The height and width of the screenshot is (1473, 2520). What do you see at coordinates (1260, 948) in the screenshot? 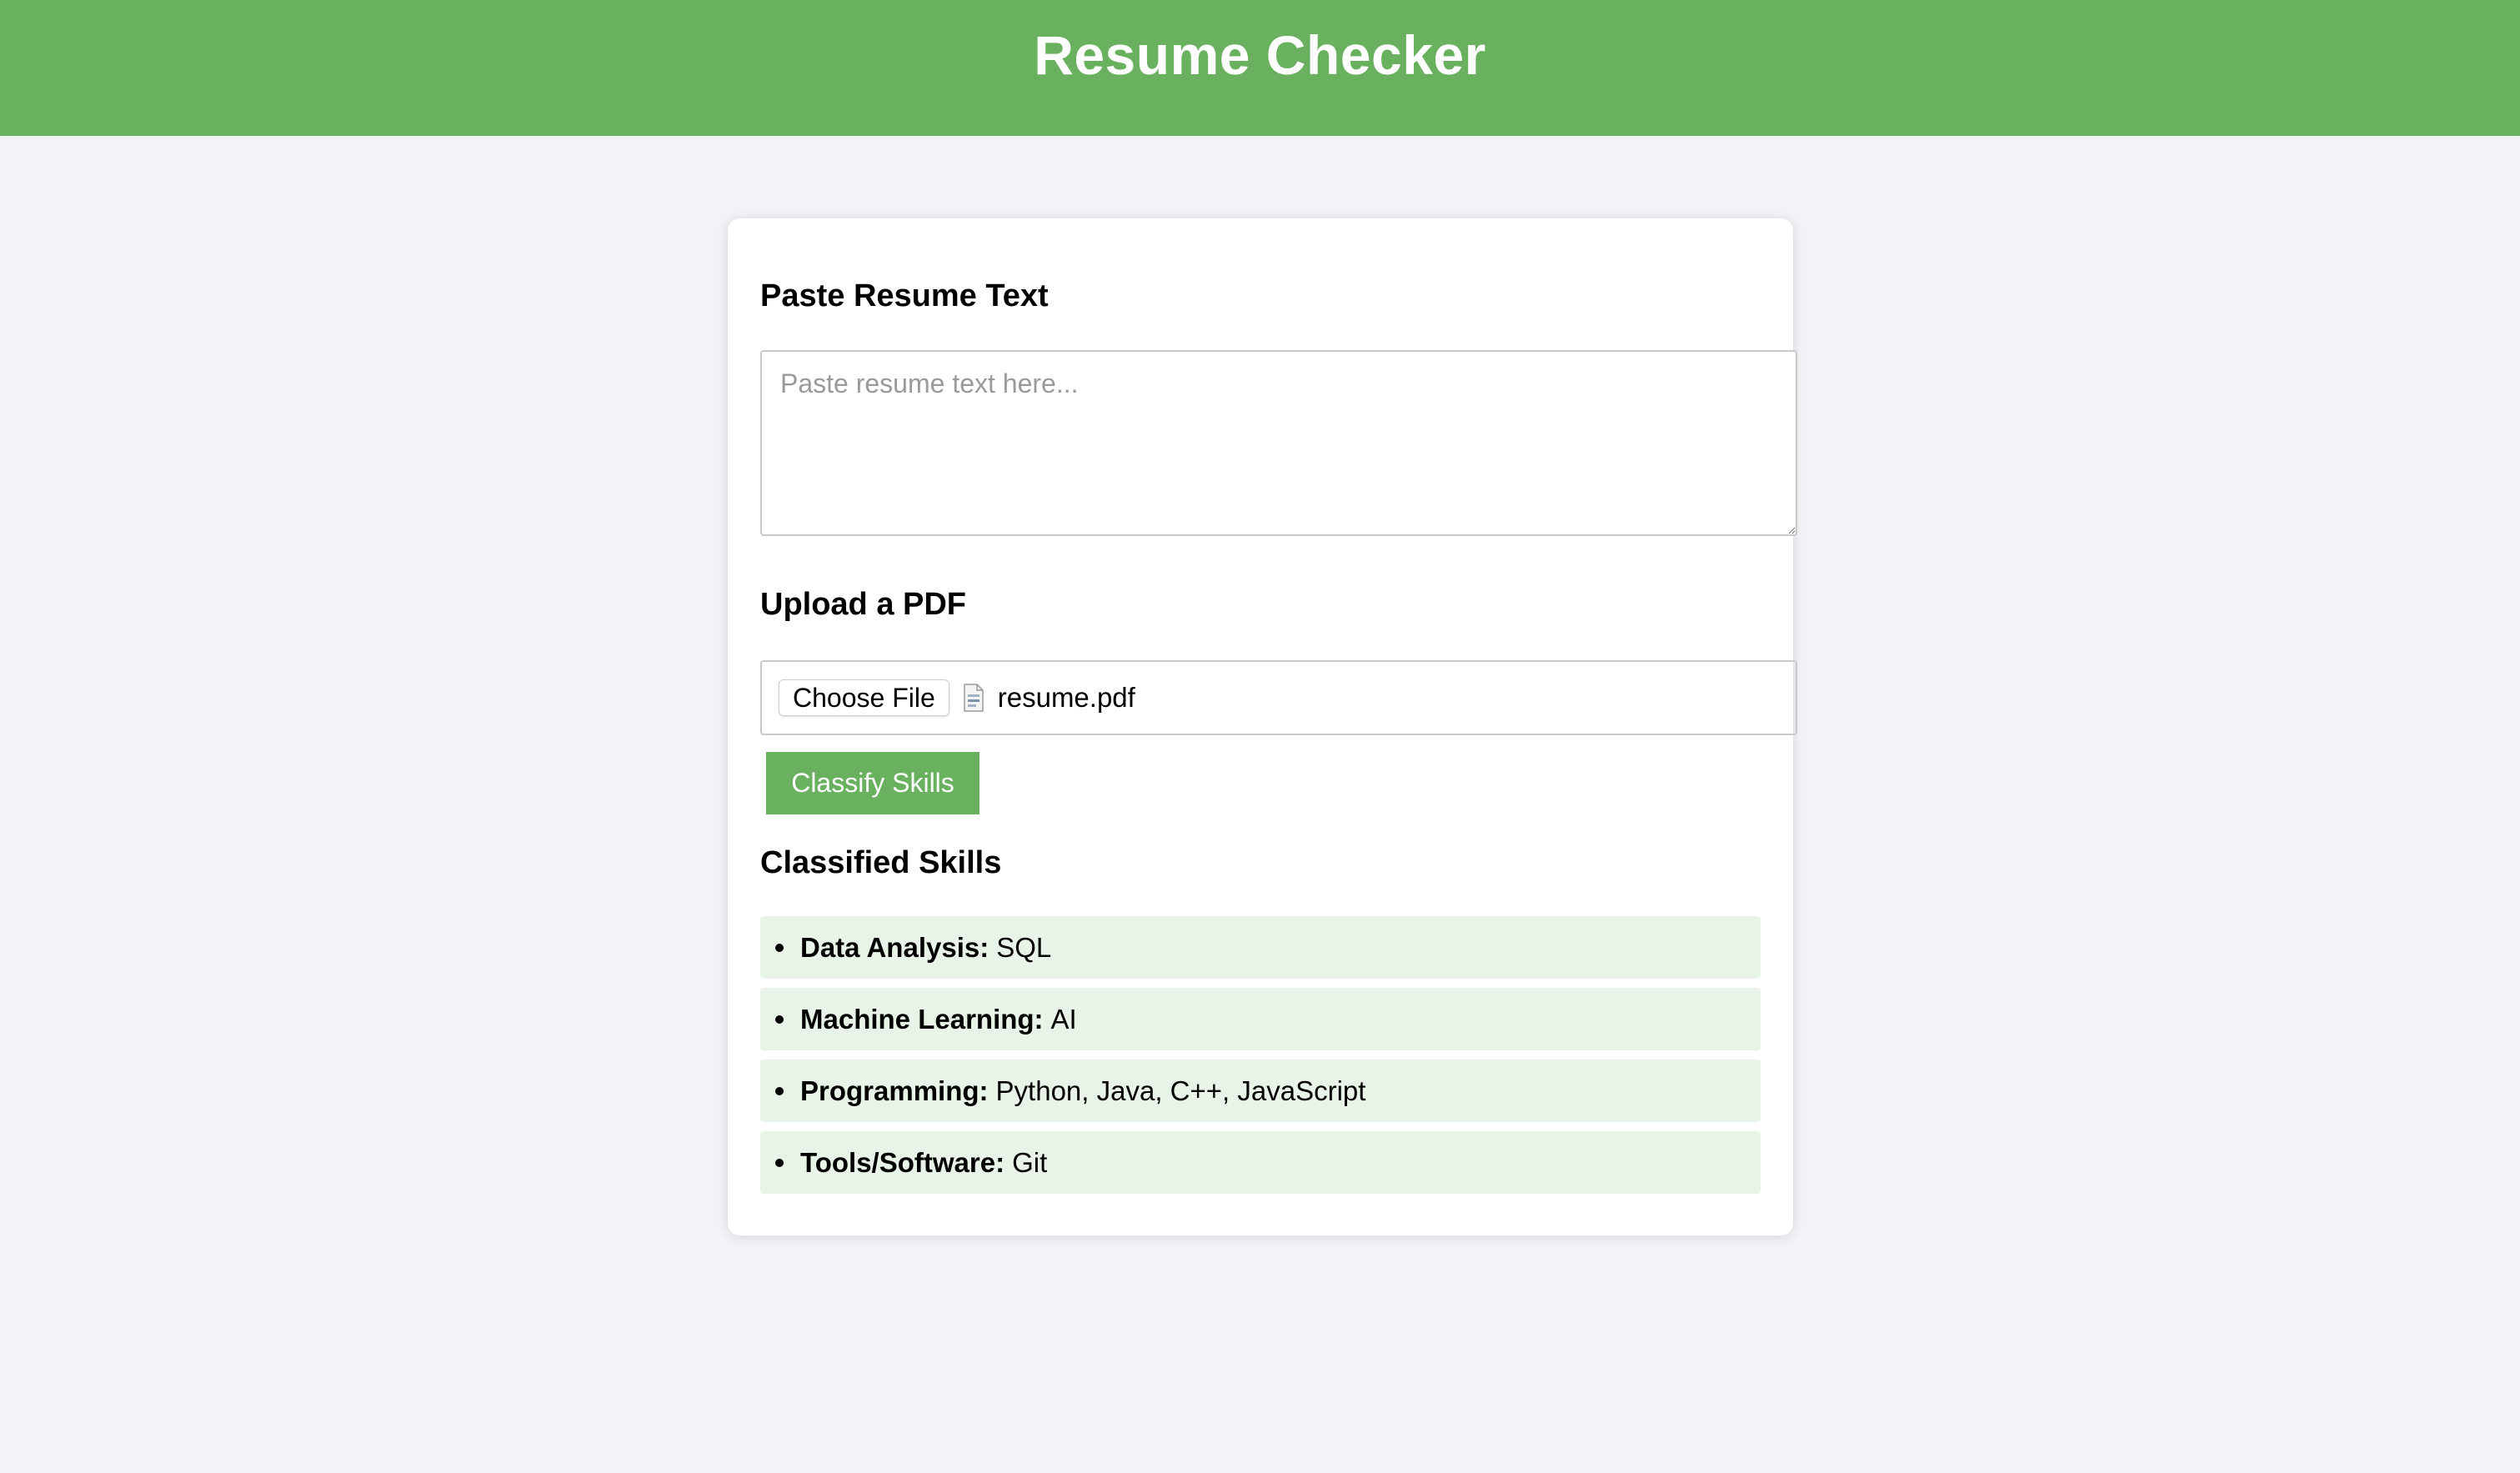
I see `skill-item-data-analysis: Data Analysis: SQL` at bounding box center [1260, 948].